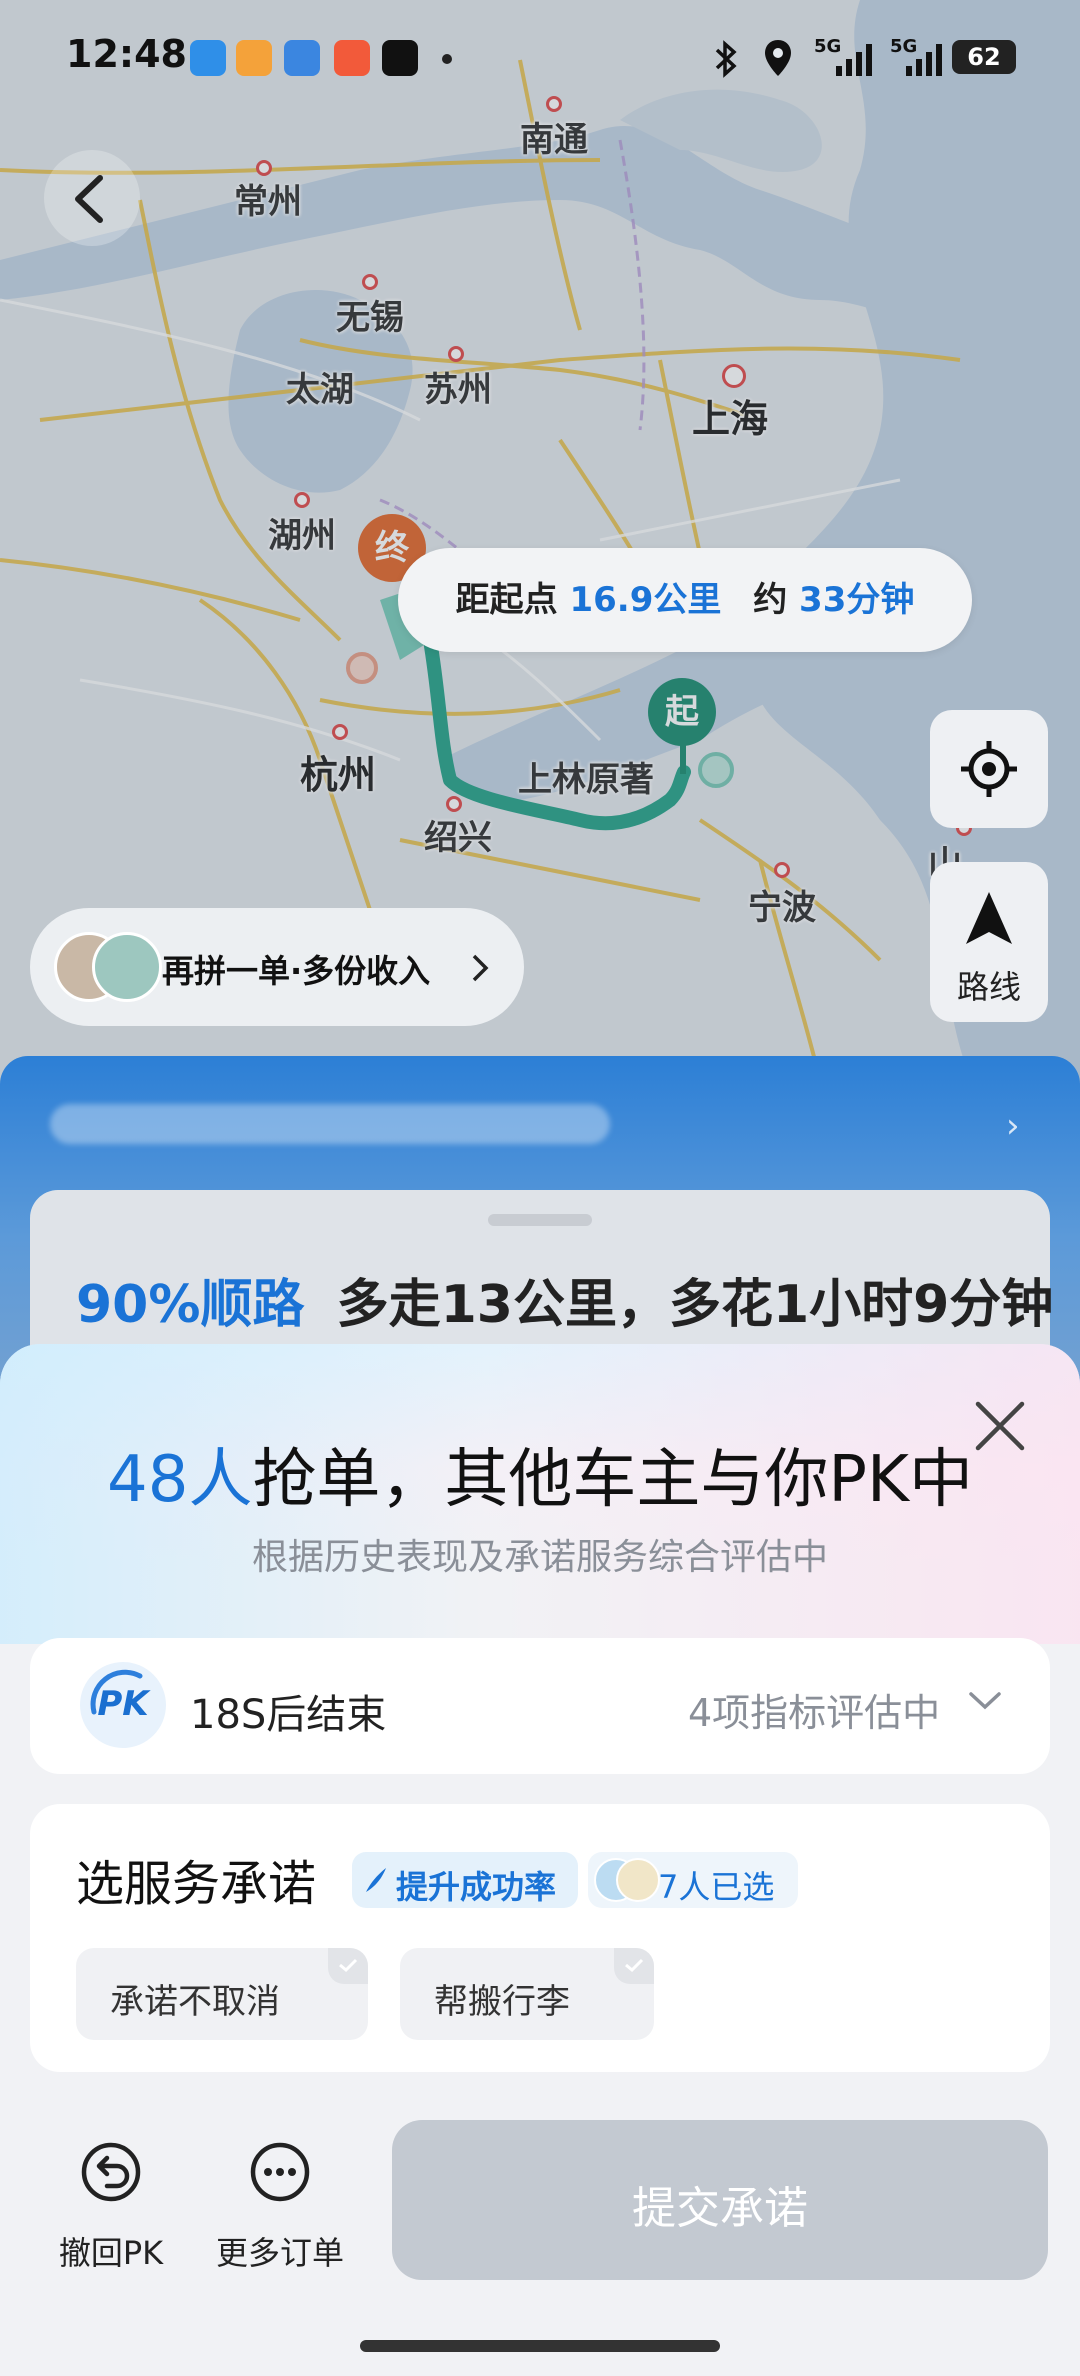  What do you see at coordinates (586, 780) in the screenshot?
I see `map-label-origin: 上林原著` at bounding box center [586, 780].